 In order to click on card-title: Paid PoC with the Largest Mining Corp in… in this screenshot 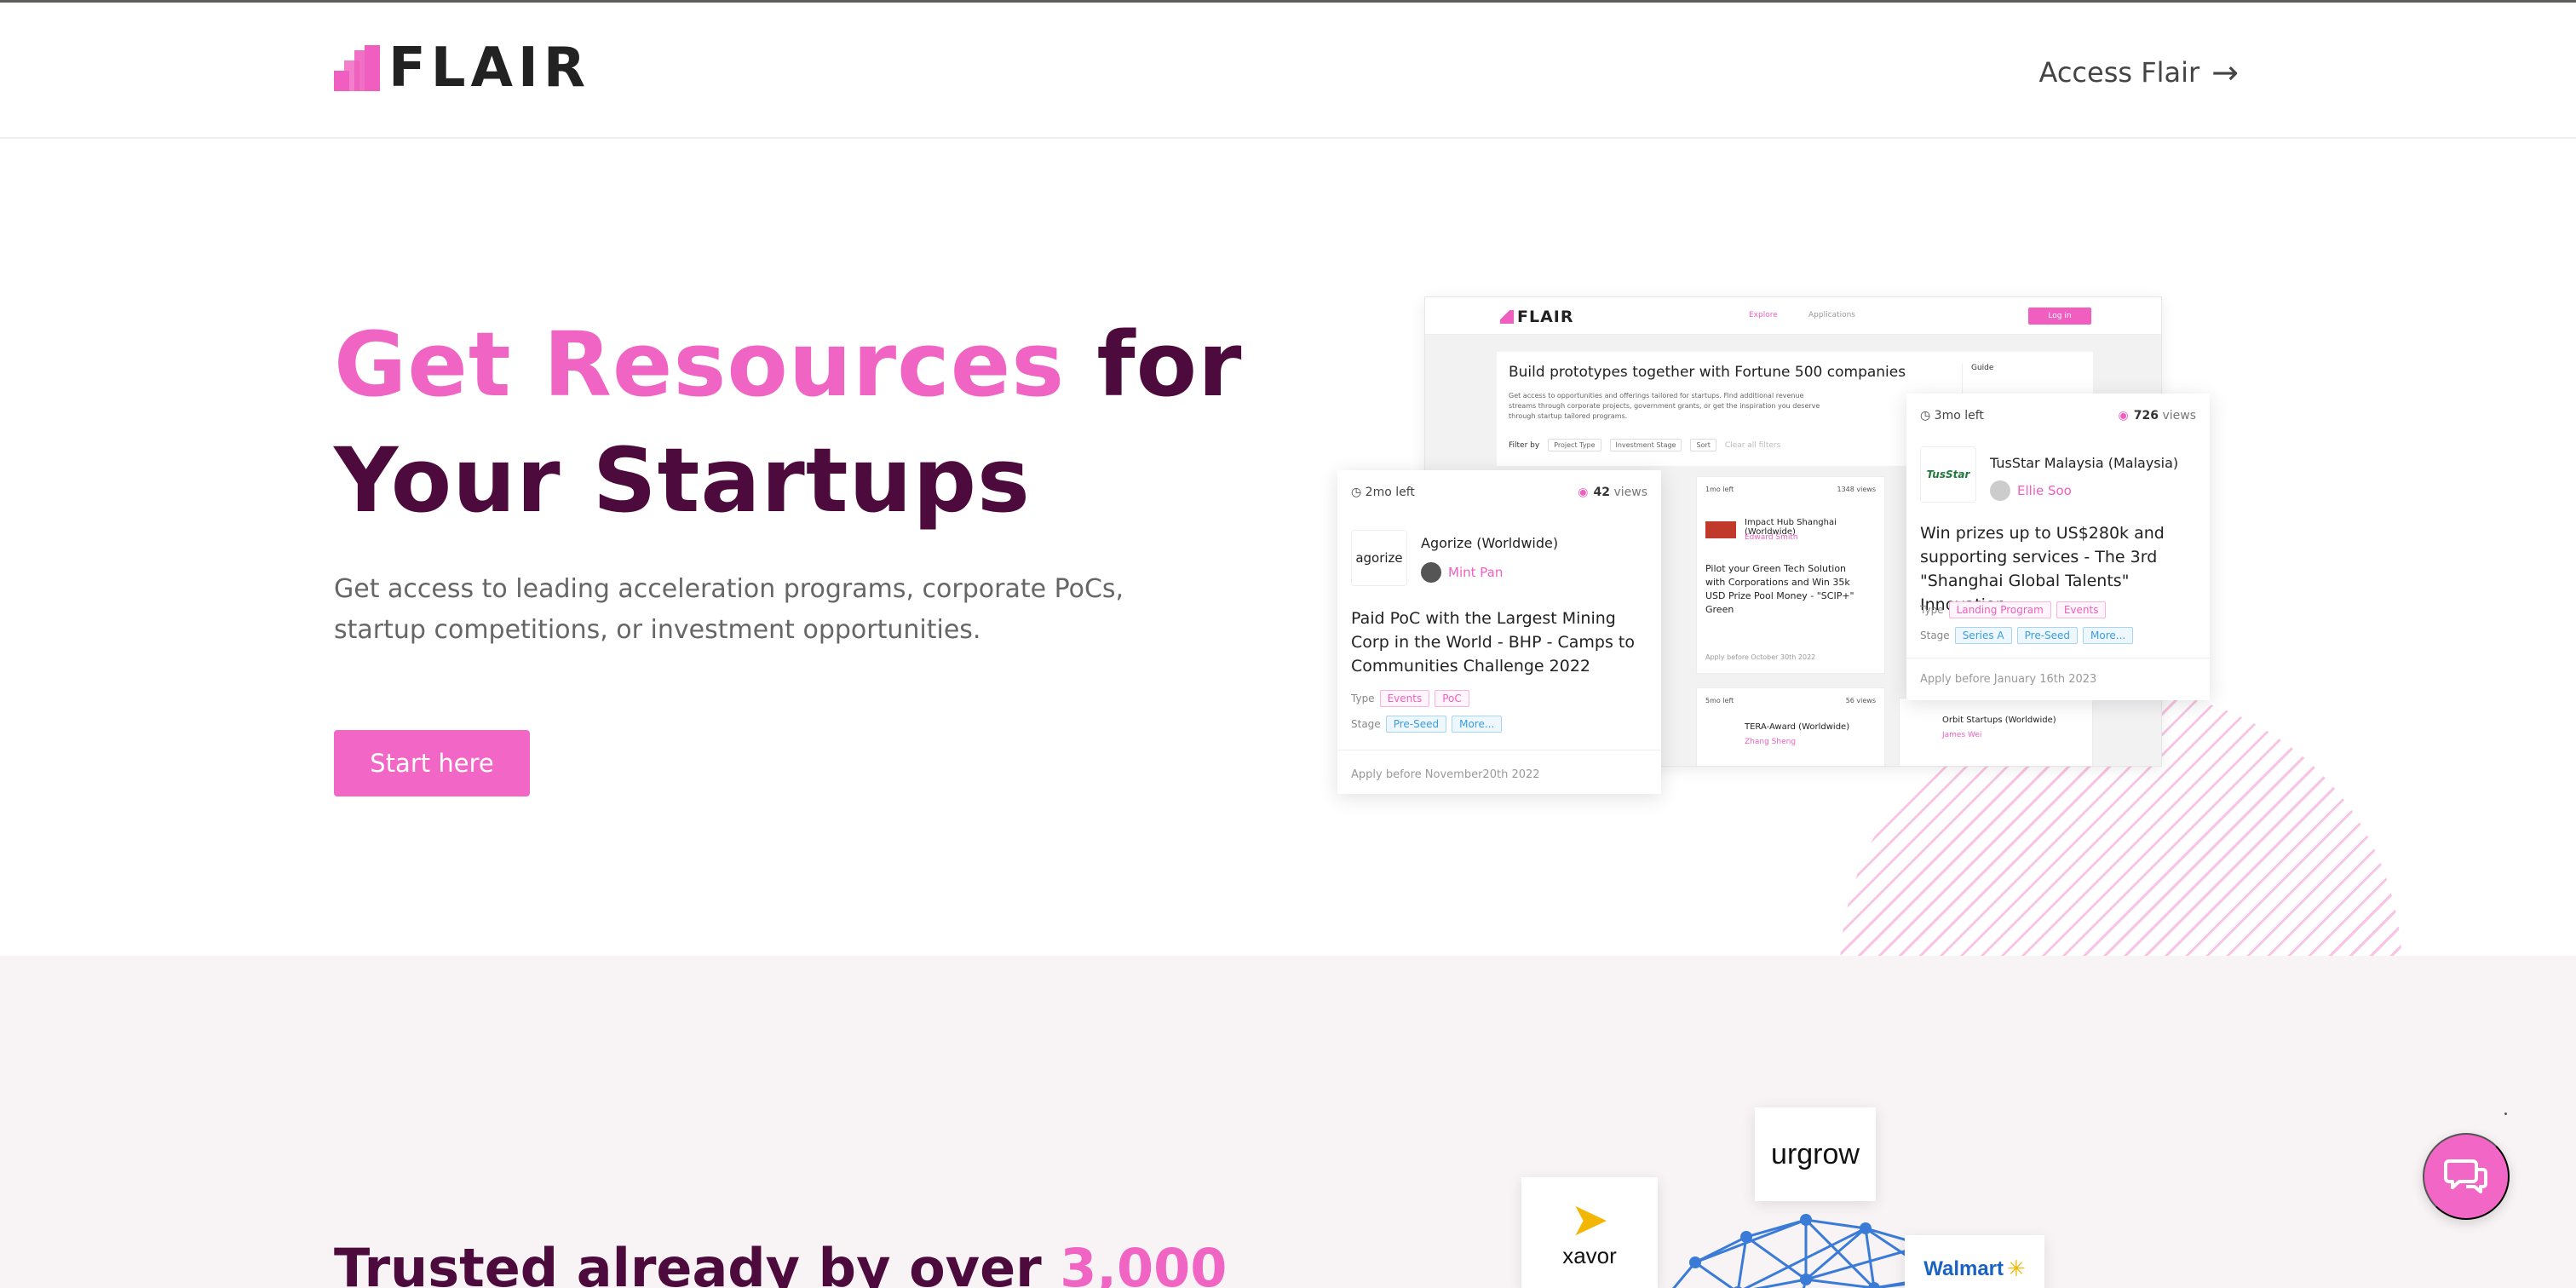, I will do `click(1493, 642)`.